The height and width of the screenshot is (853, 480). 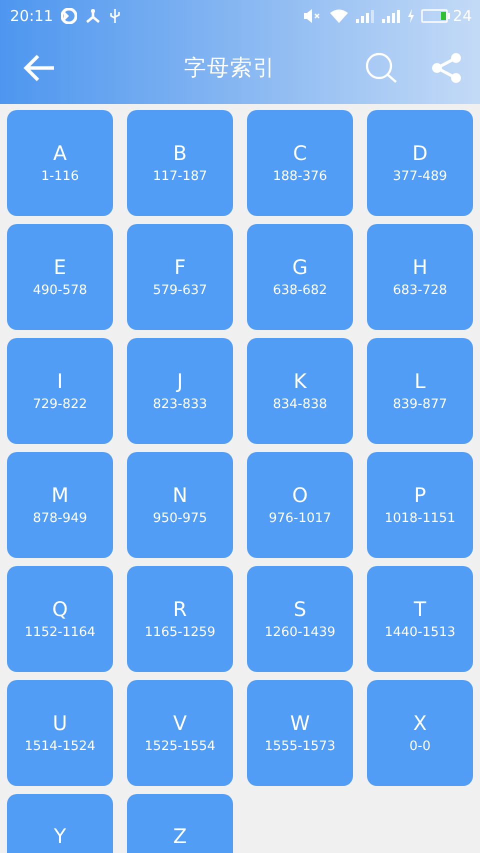 What do you see at coordinates (180, 163) in the screenshot?
I see `letter-tile: B 117-187` at bounding box center [180, 163].